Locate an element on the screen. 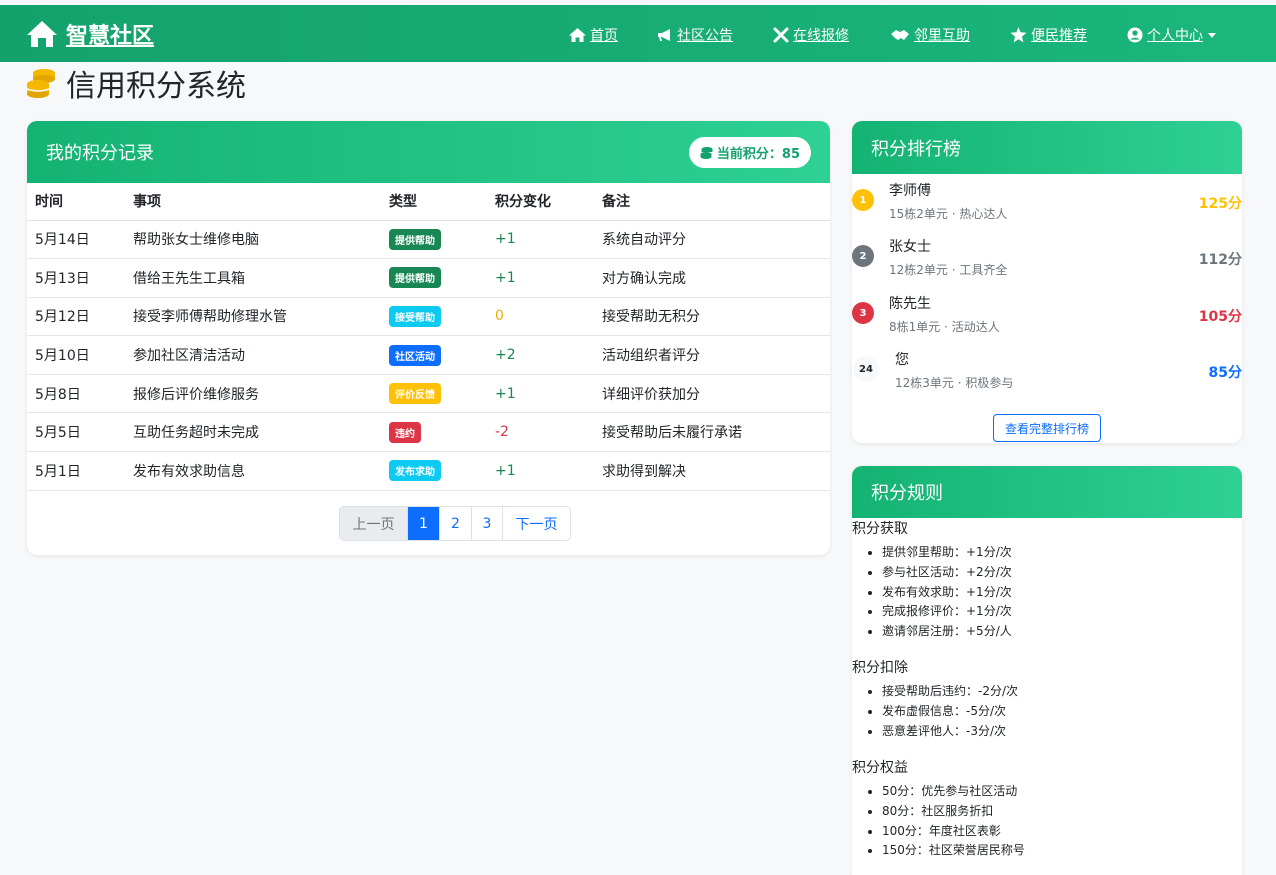  rank-badge: 24 is located at coordinates (866, 369).